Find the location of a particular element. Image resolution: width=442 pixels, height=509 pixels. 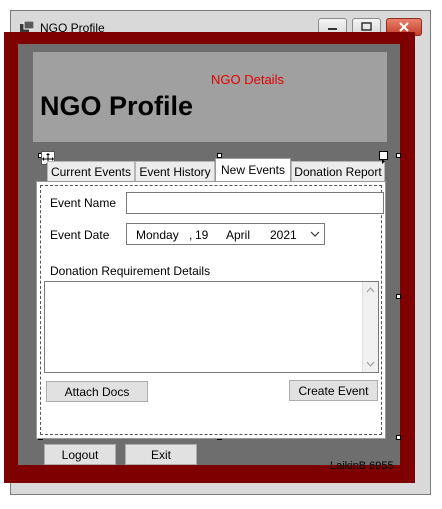

selection-handle-top-right is located at coordinates (398, 155).